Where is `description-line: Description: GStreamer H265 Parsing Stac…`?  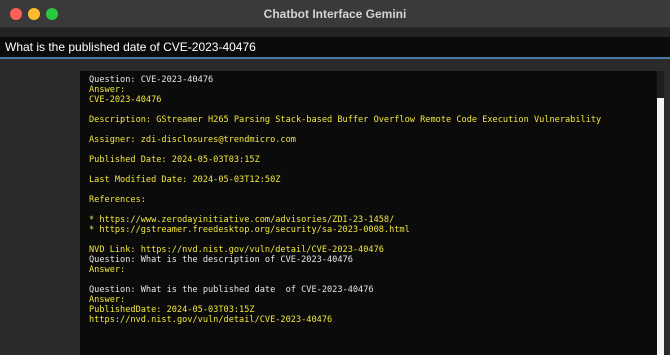 description-line: Description: GStreamer H265 Parsing Stac… is located at coordinates (345, 120).